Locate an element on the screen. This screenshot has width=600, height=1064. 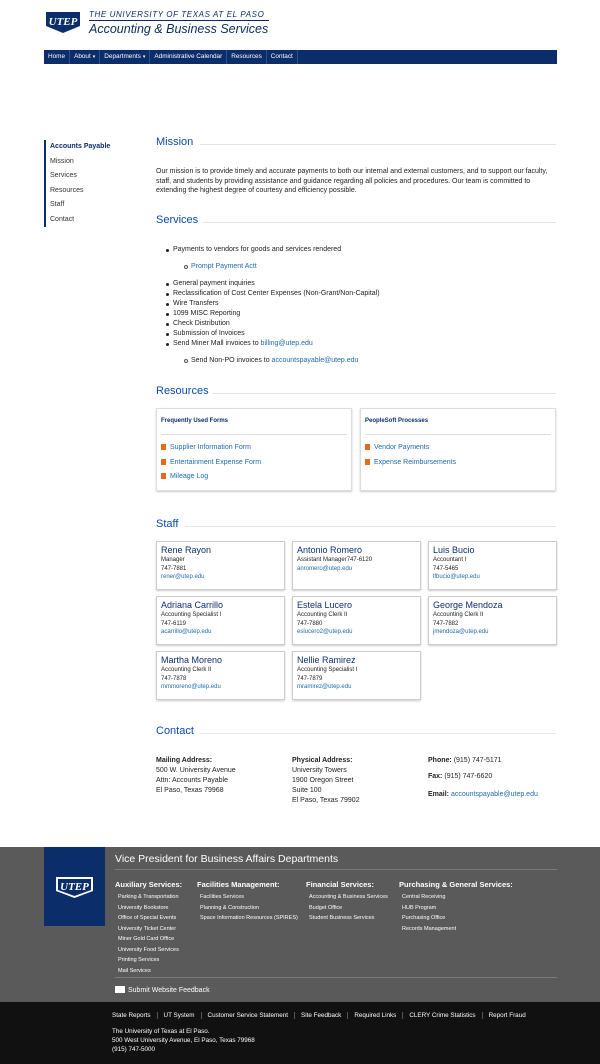
required-links-link: Required Links is located at coordinates (376, 1015).